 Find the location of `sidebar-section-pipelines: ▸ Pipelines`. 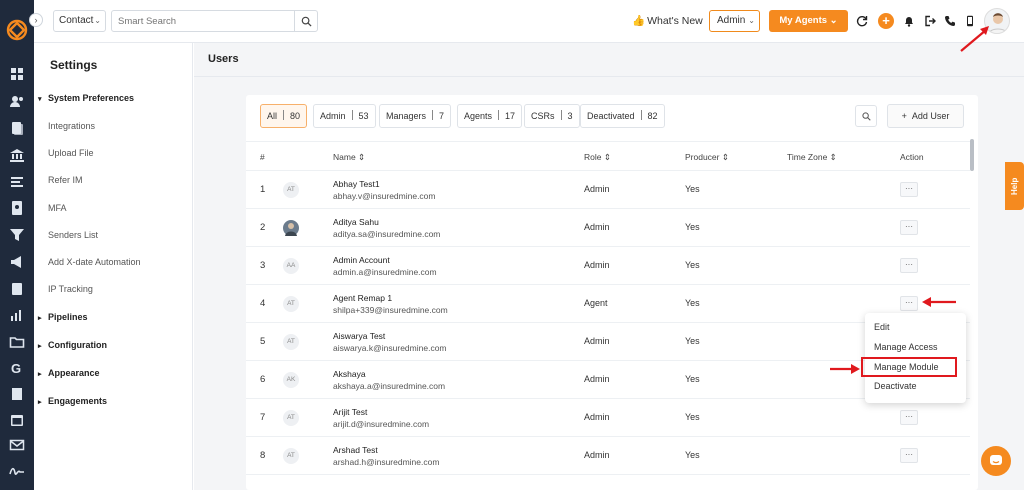

sidebar-section-pipelines: ▸ Pipelines is located at coordinates (63, 317).